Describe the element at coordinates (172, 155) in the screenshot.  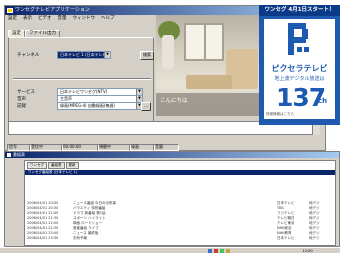
I see `program-guide-titlebar: 番組表` at that location.